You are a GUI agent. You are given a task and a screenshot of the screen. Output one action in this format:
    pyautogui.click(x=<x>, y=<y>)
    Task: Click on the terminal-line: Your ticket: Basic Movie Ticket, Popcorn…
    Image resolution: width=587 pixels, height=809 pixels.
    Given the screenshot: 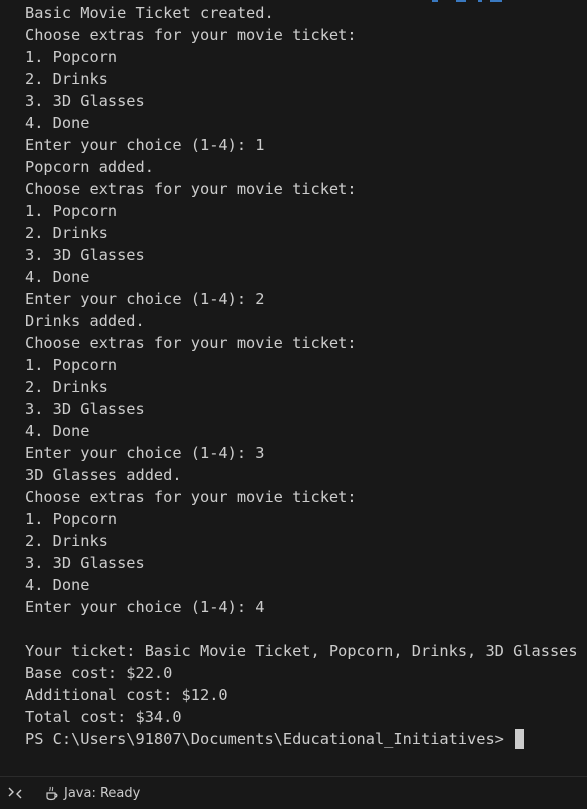 What is the action you would take?
    pyautogui.click(x=301, y=651)
    